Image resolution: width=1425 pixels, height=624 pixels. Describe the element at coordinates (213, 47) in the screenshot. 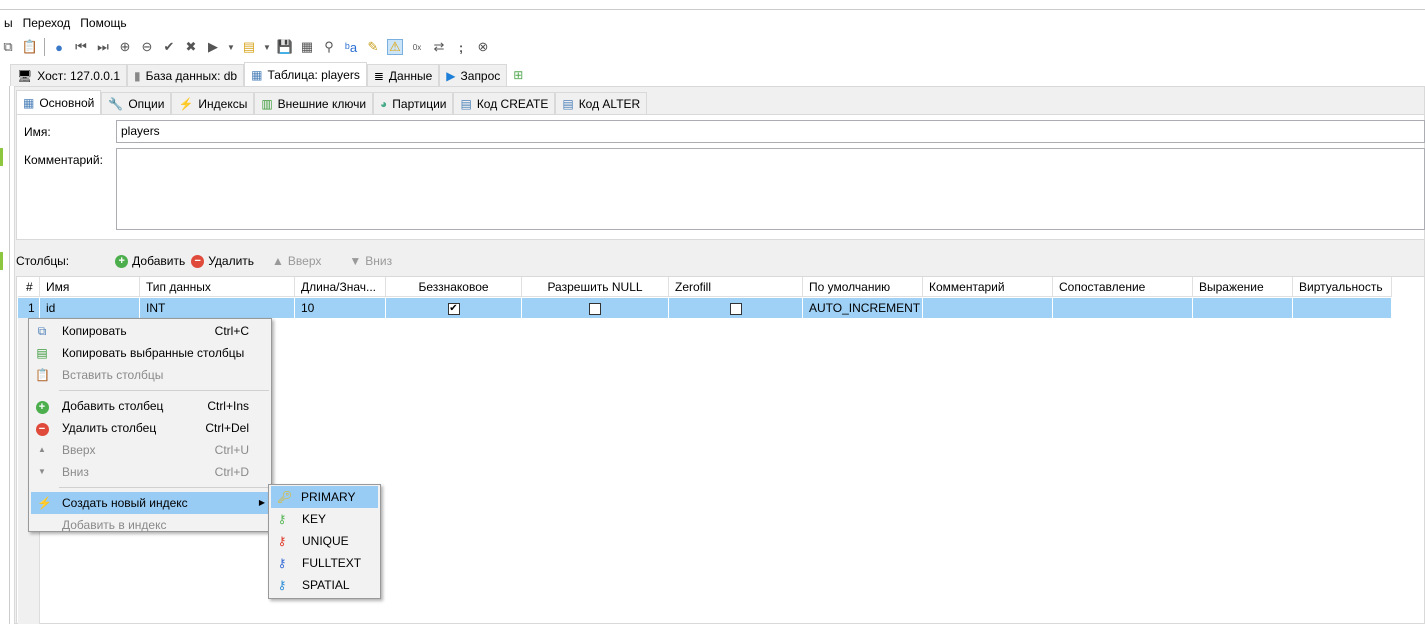

I see `run-icon: ▶` at that location.